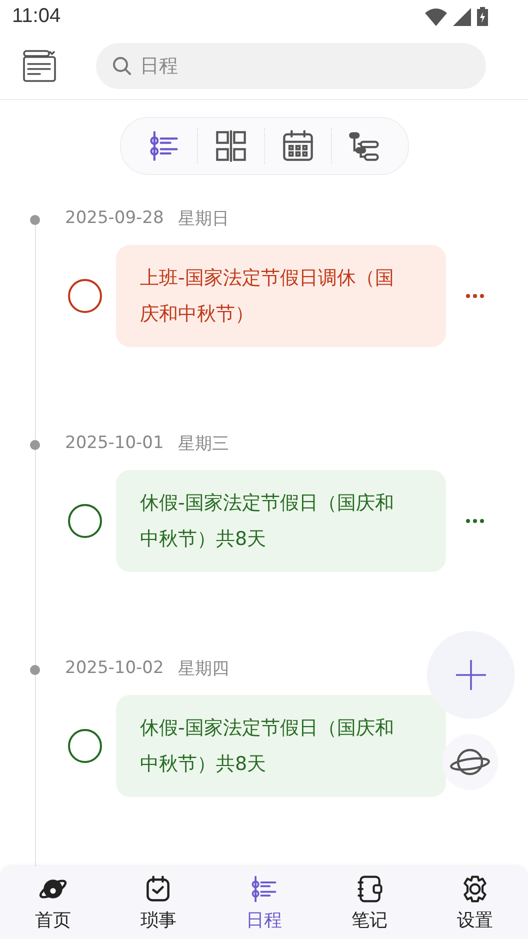 The height and width of the screenshot is (939, 528). What do you see at coordinates (462, 17) in the screenshot?
I see `signal-icon` at bounding box center [462, 17].